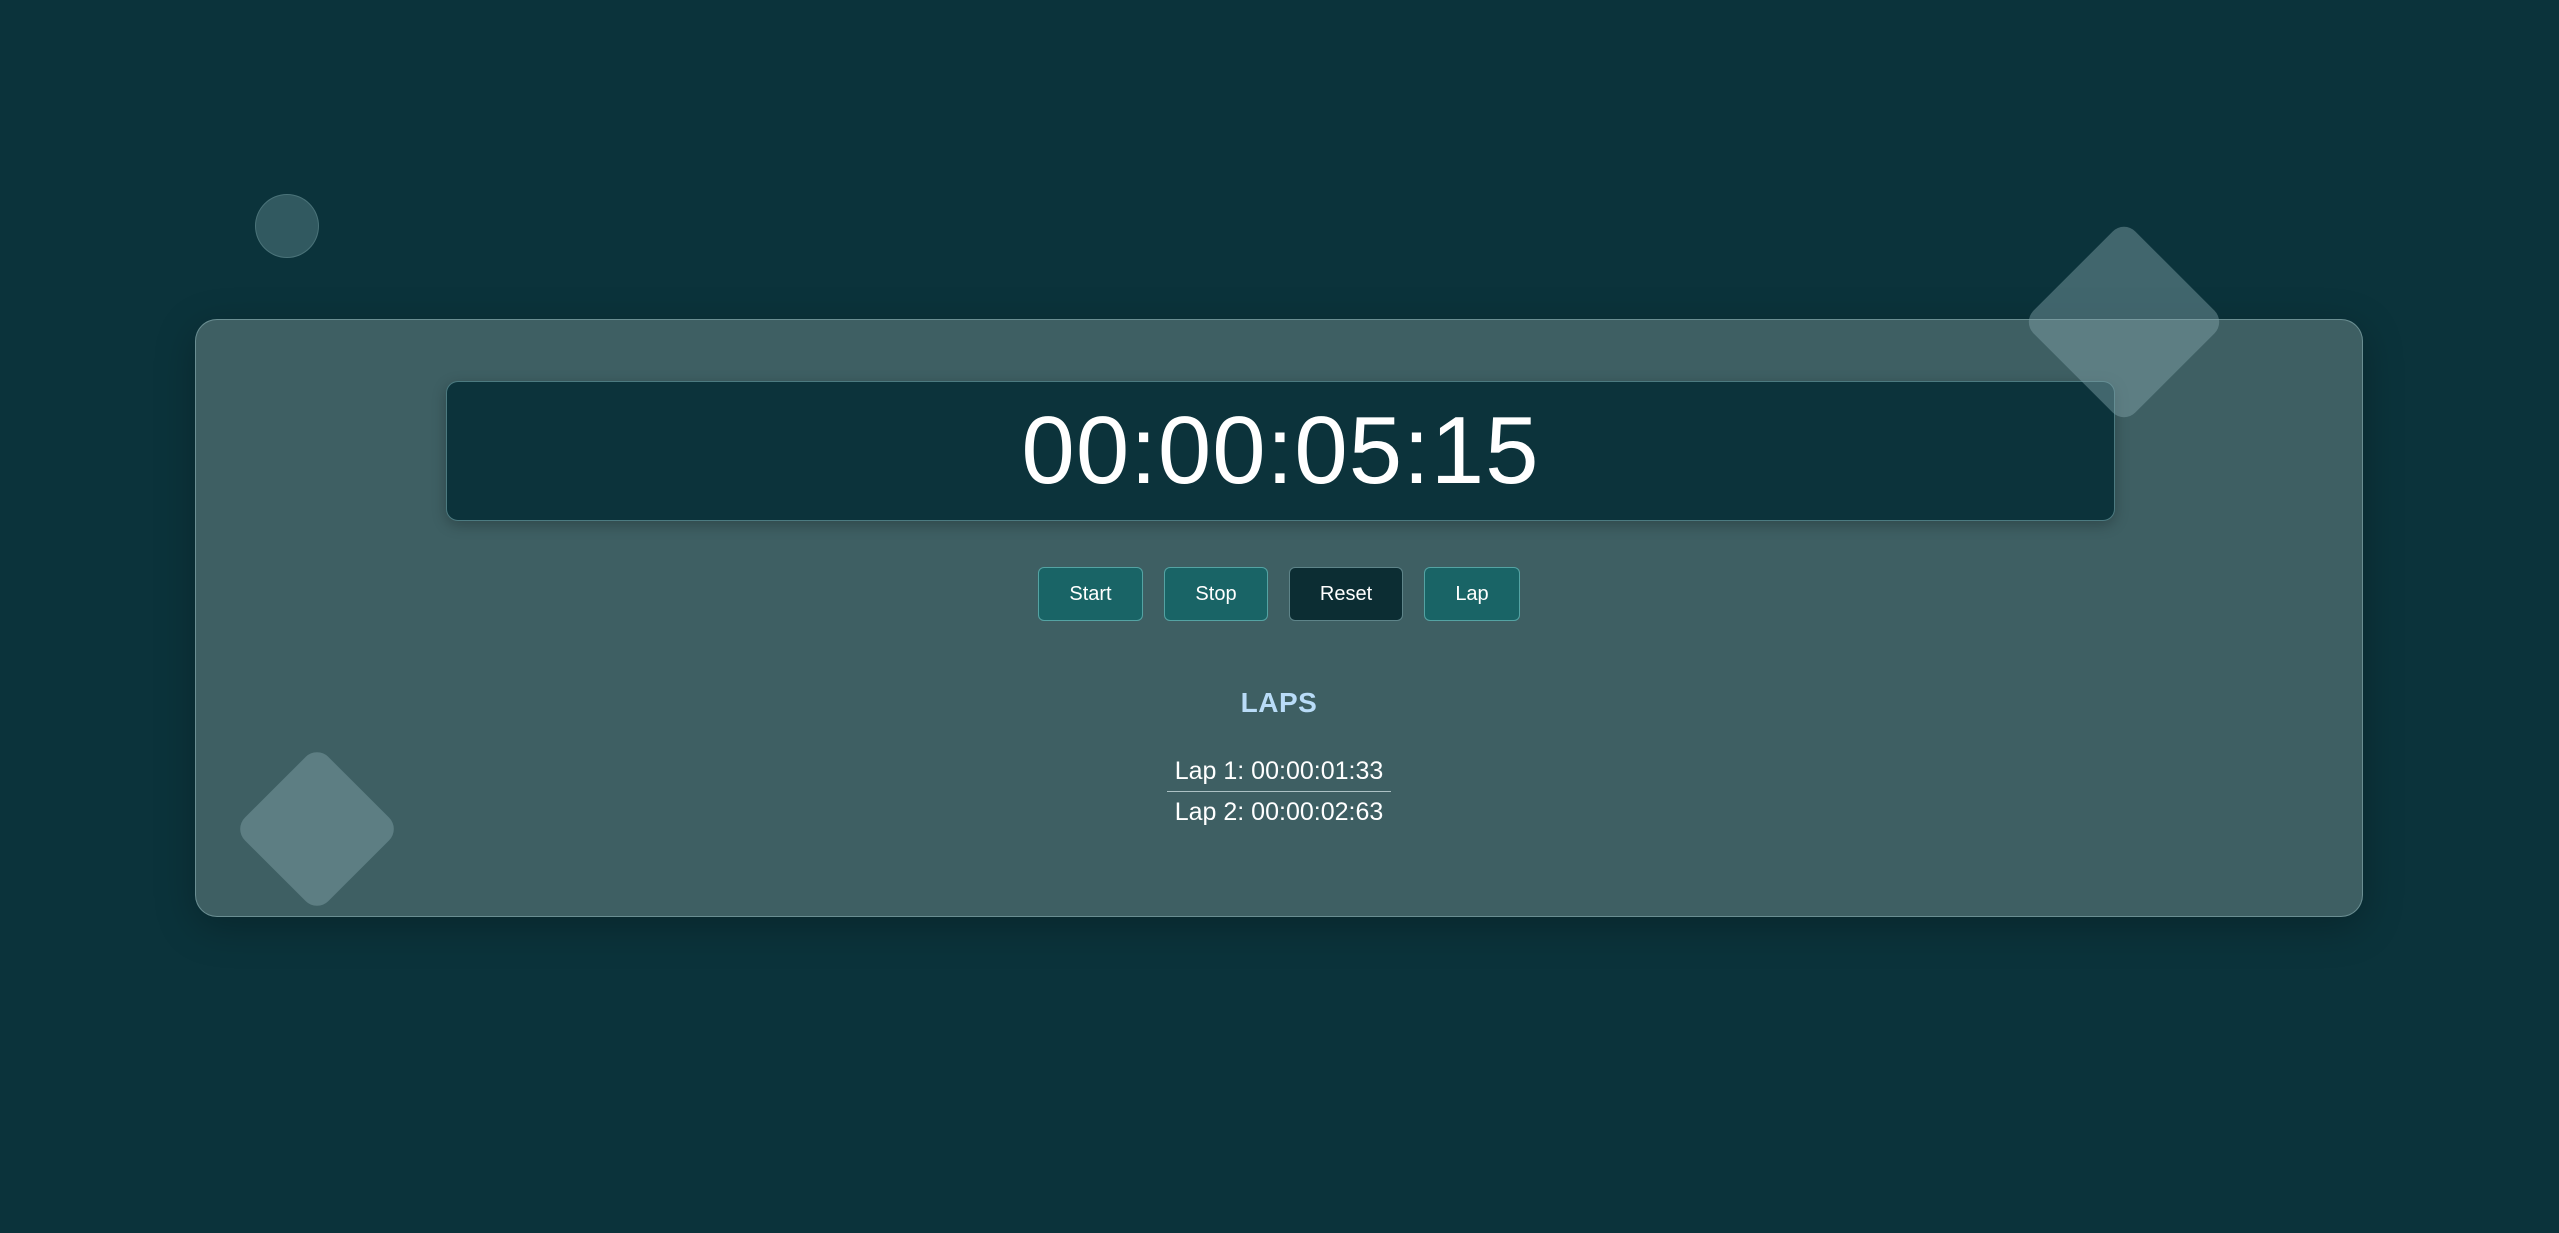 The width and height of the screenshot is (2559, 1233). Describe the element at coordinates (1472, 594) in the screenshot. I see `lap-button: Lap` at that location.